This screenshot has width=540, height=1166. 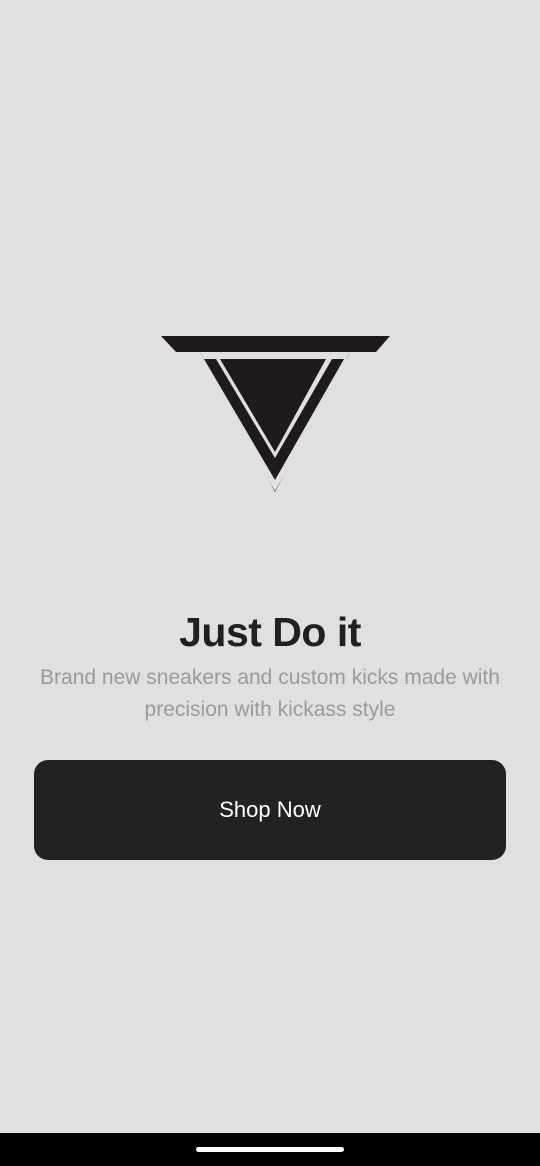 I want to click on home-indicator, so click(x=270, y=1149).